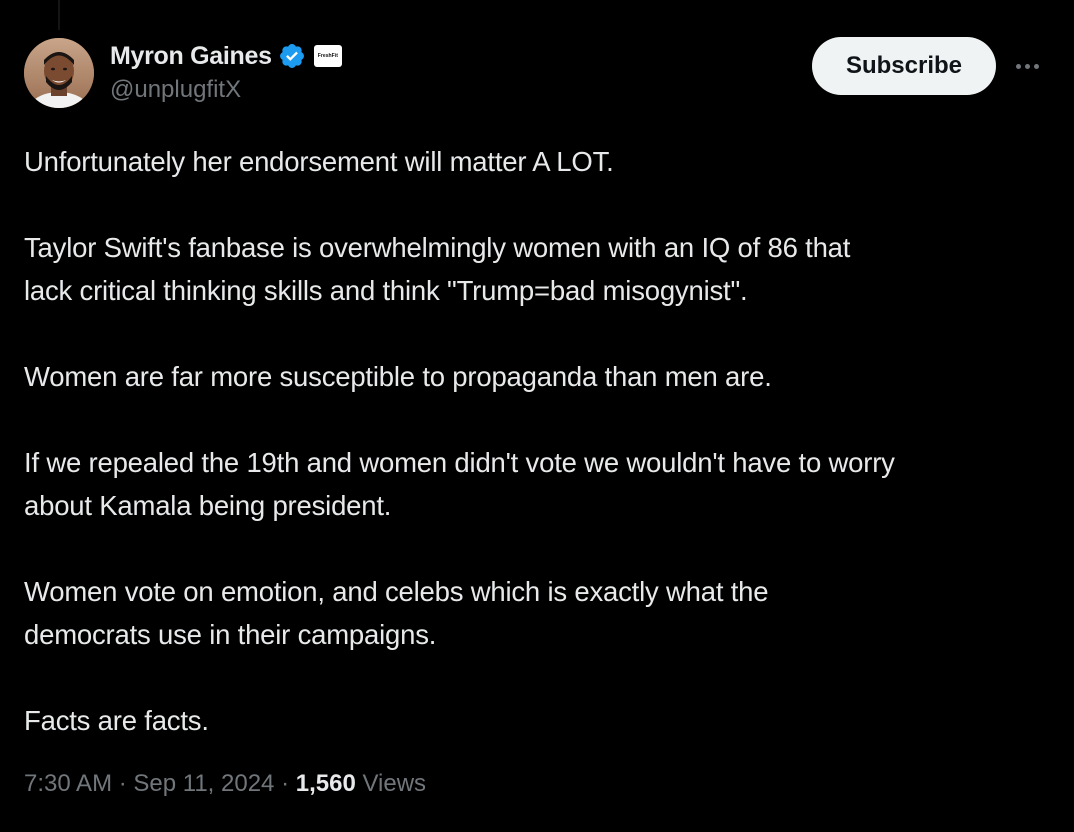 This screenshot has width=1074, height=832. What do you see at coordinates (116, 720) in the screenshot?
I see `tweet-paragraph: Facts are facts.` at bounding box center [116, 720].